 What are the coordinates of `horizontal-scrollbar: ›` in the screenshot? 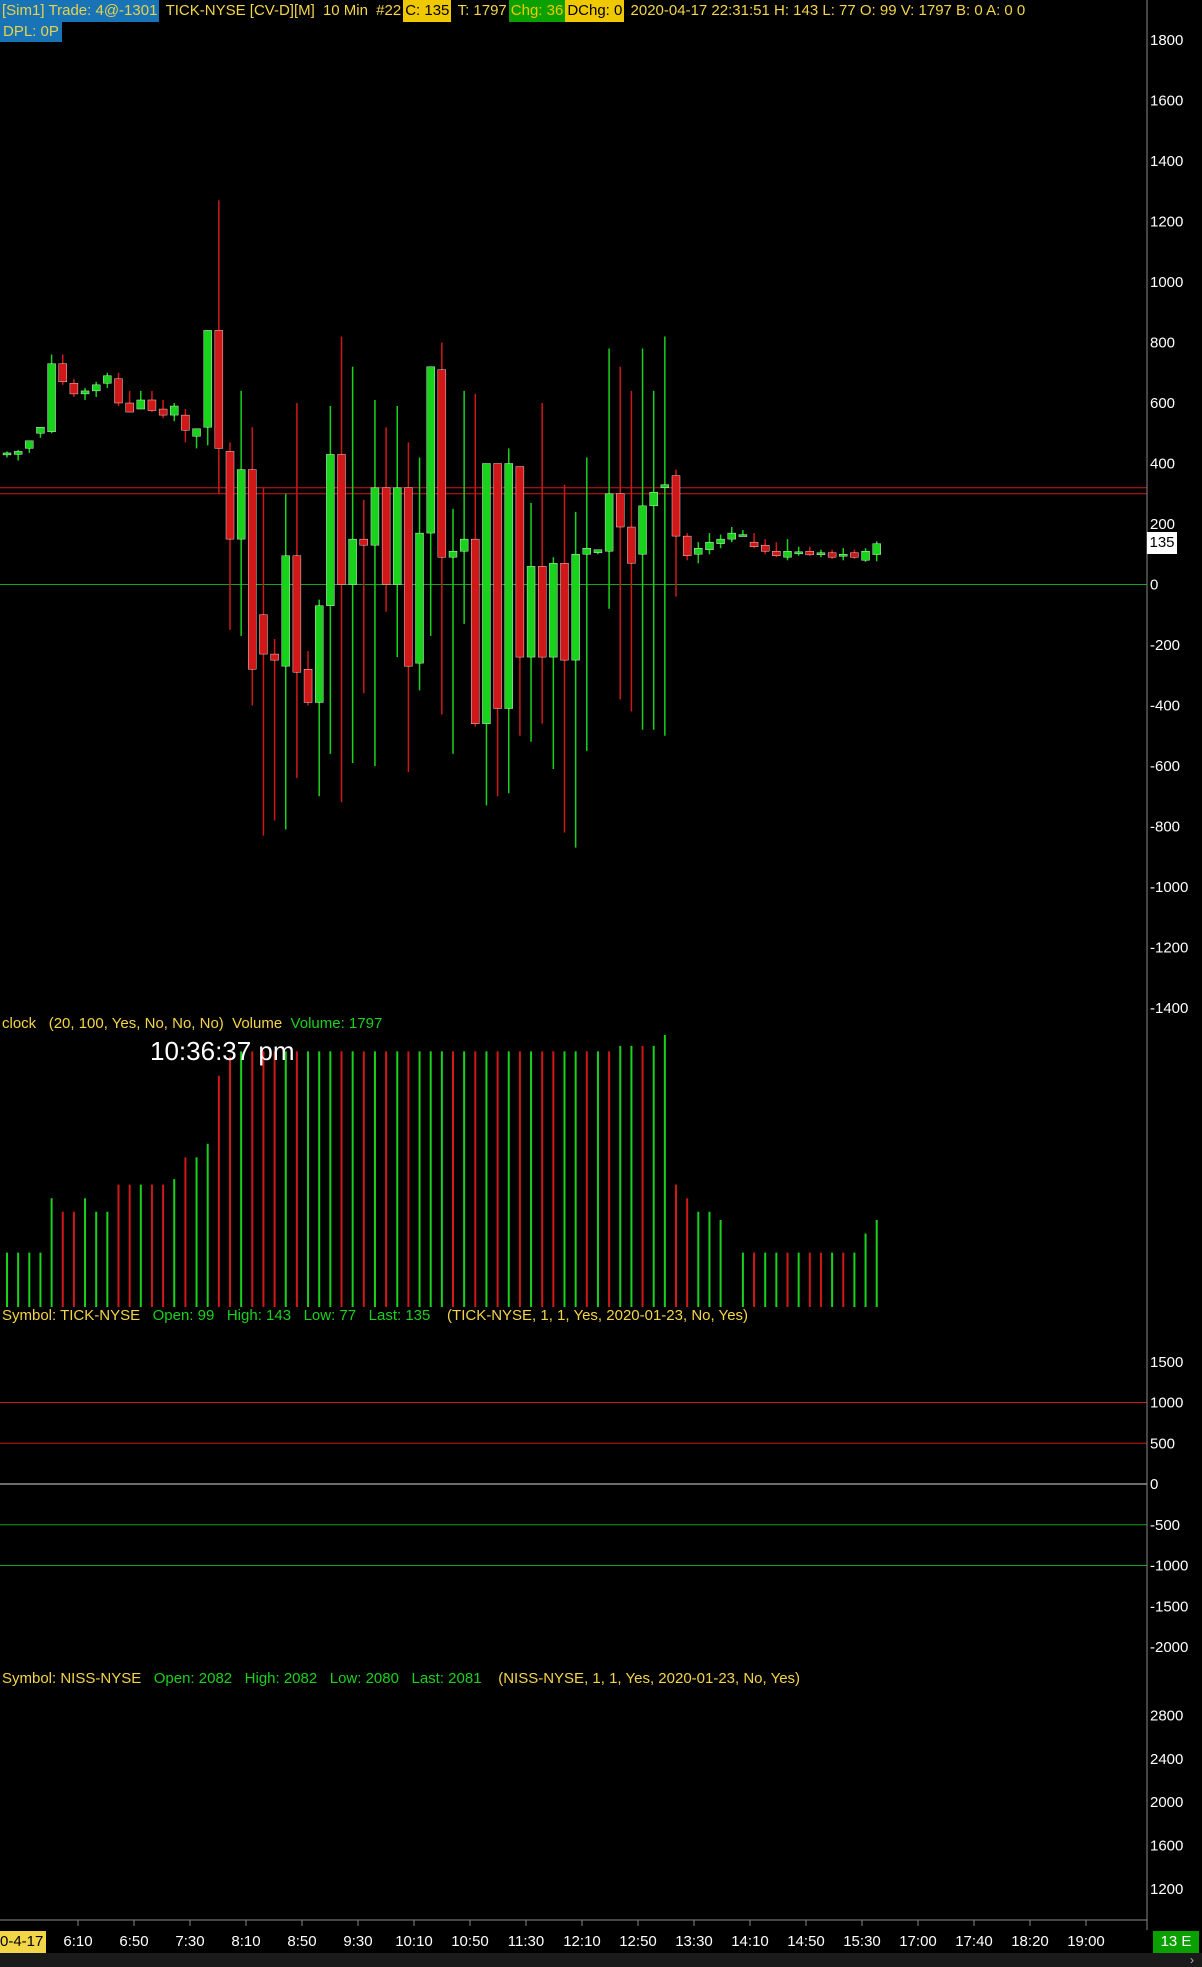 It's located at (601, 1960).